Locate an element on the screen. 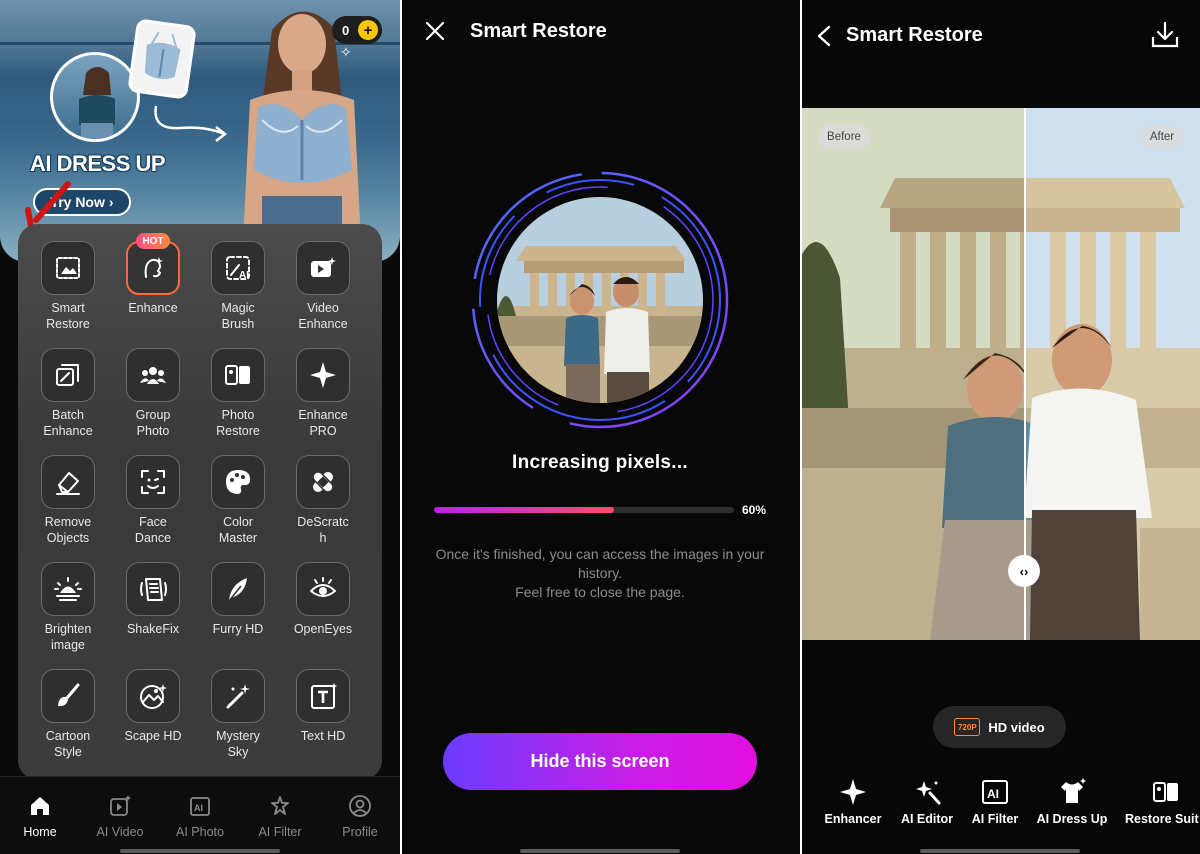 Image resolution: width=1200 pixels, height=854 pixels. tool-text-hd: Text HD is located at coordinates (323, 706).